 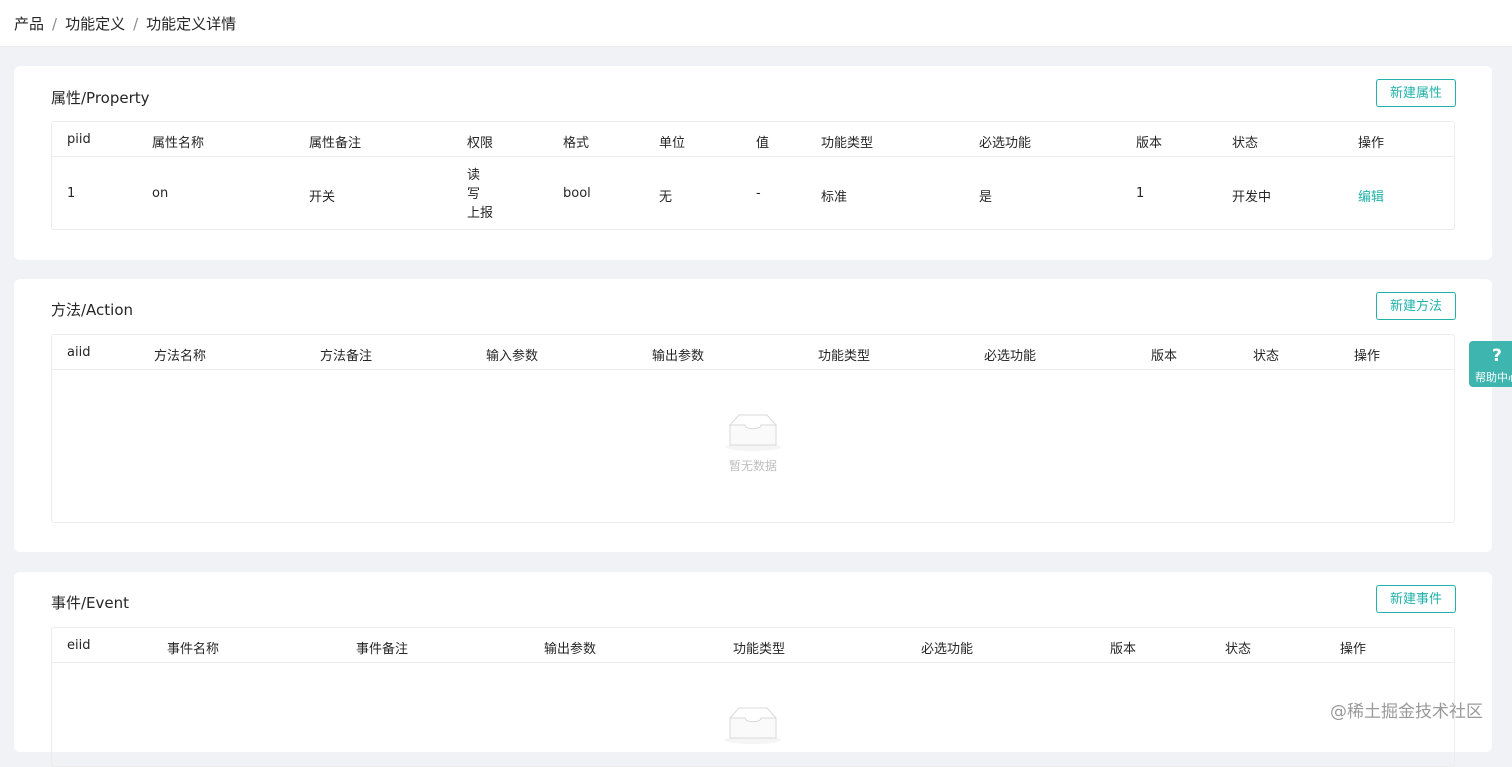 I want to click on cell-name: on, so click(x=160, y=193).